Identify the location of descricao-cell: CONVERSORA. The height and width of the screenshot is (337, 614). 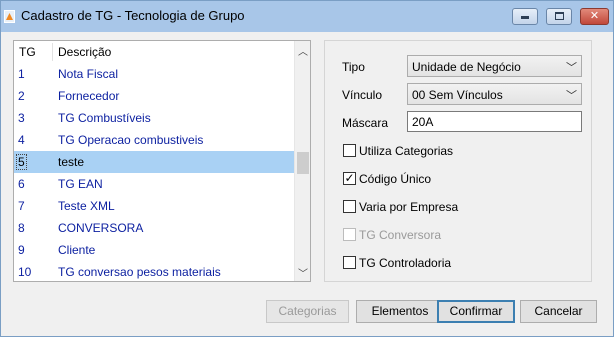
(101, 228).